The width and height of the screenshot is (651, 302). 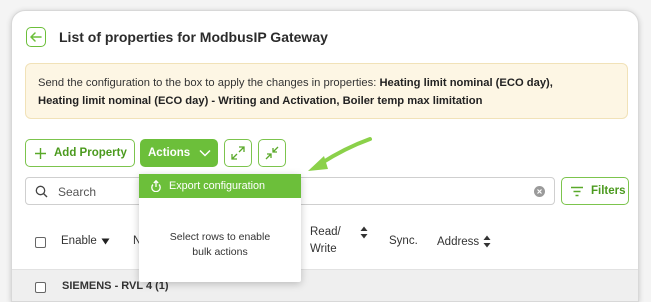 What do you see at coordinates (105, 241) in the screenshot?
I see `caret-down-icon` at bounding box center [105, 241].